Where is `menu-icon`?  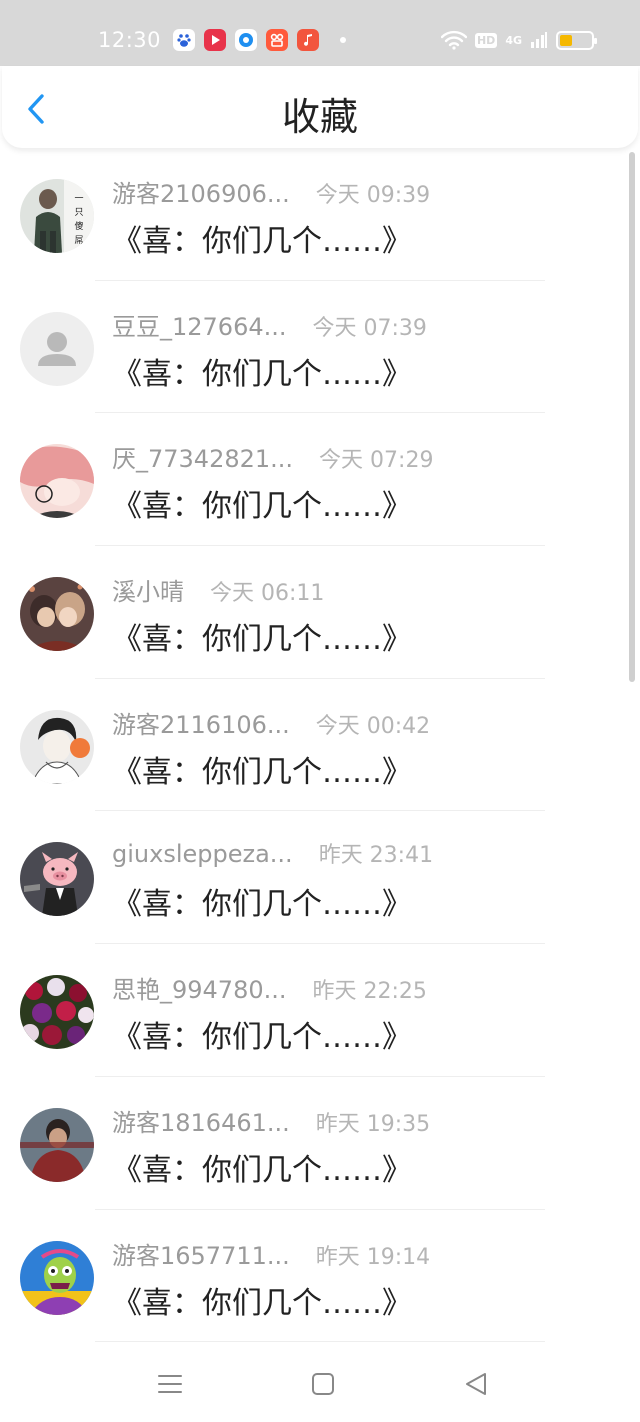 menu-icon is located at coordinates (170, 1384).